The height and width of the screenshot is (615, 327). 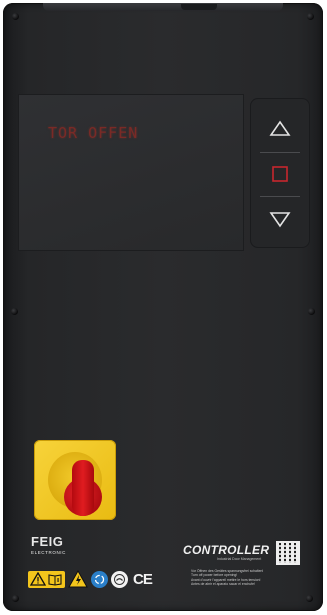 I want to click on screw-middle-right, so click(x=311, y=311).